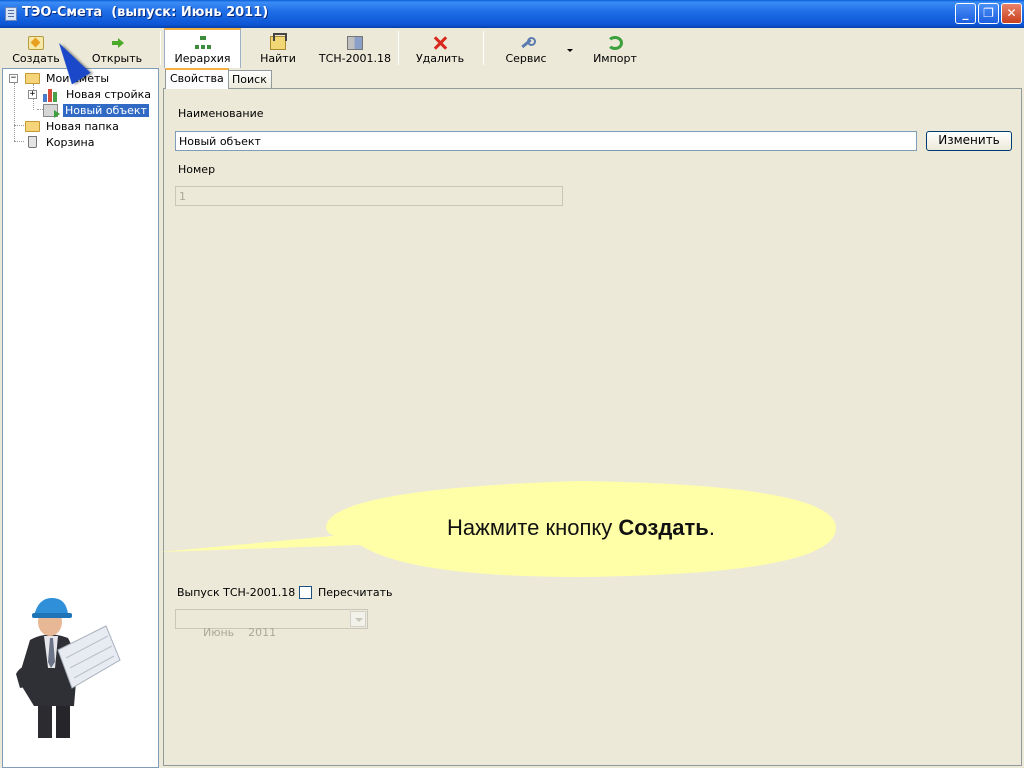 This screenshot has width=1024, height=768. I want to click on create-icon, so click(36, 43).